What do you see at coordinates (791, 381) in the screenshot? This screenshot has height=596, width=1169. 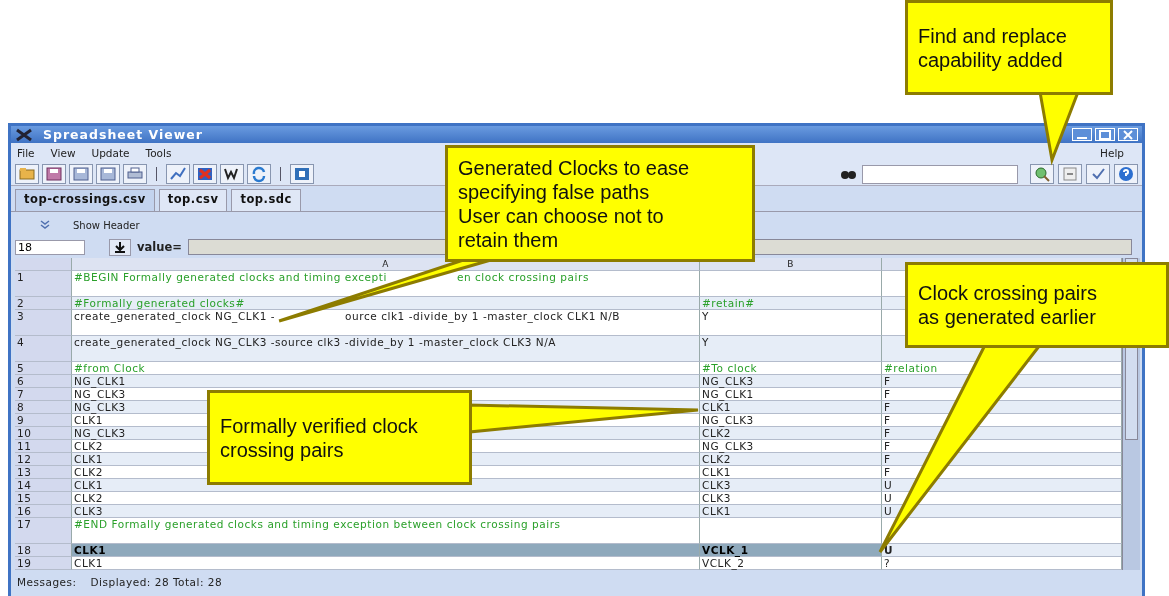 I see `table-cell: NG_CLK3` at bounding box center [791, 381].